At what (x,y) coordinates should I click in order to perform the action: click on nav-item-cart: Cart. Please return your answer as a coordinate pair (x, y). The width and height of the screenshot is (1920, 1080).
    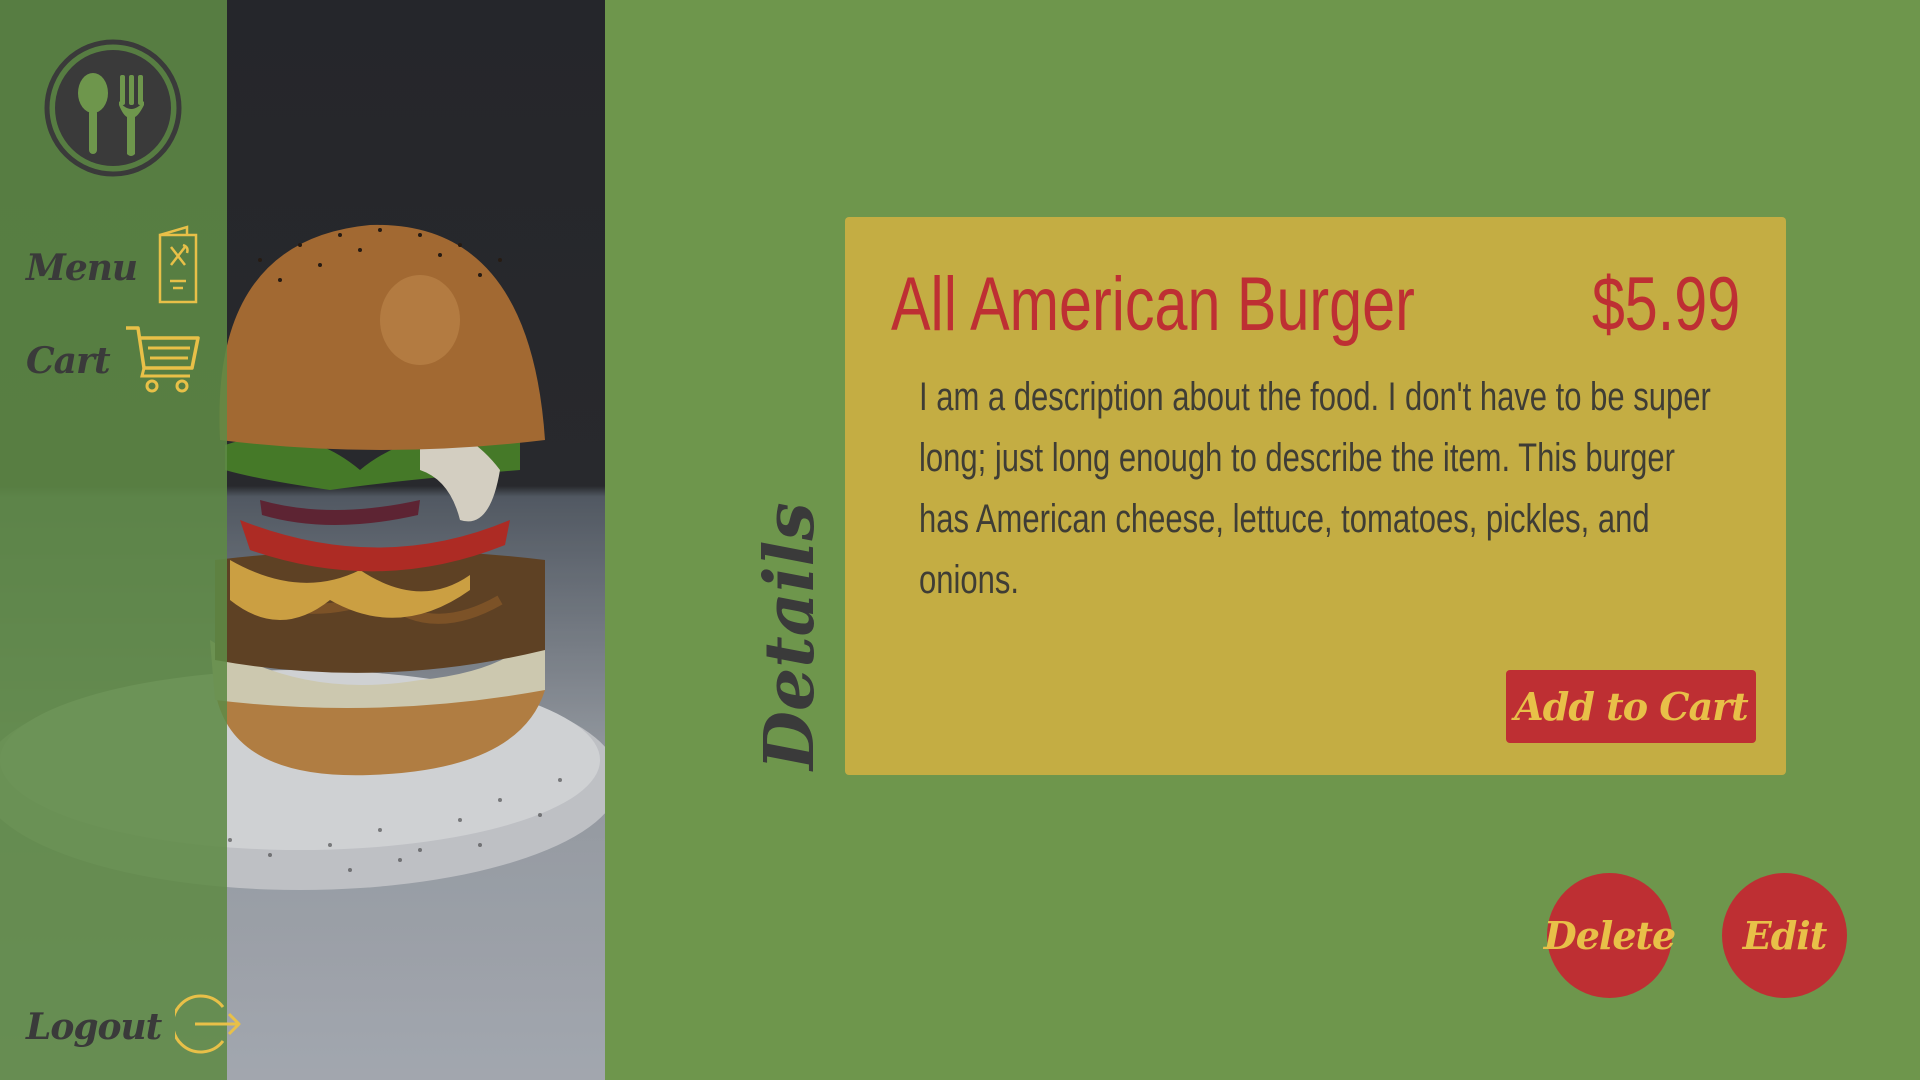
    Looking at the image, I should click on (113, 360).